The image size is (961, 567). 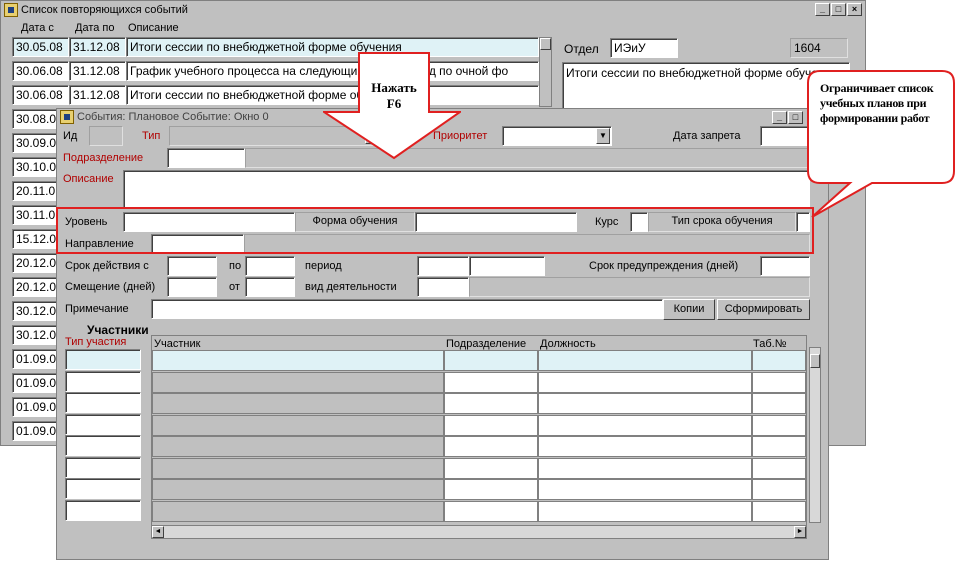 I want to click on id-field, so click(x=106, y=136).